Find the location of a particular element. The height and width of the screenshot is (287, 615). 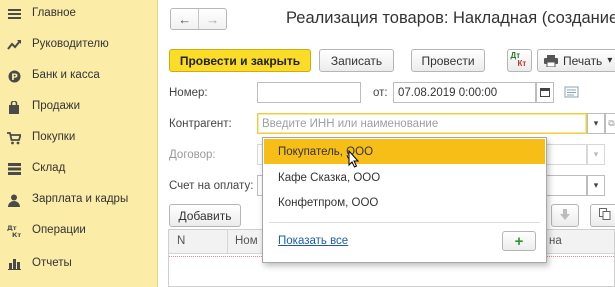

back-button: ← is located at coordinates (184, 19).